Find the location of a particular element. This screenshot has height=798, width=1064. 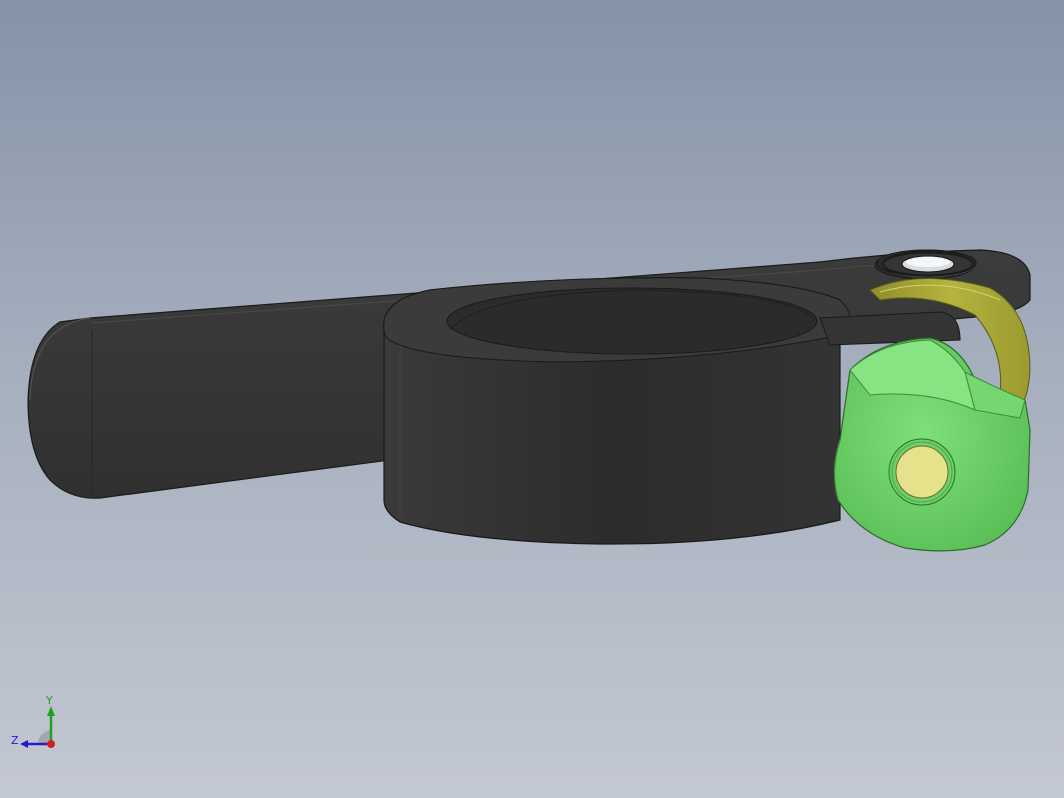

y-axis-label: Y is located at coordinates (49, 700).